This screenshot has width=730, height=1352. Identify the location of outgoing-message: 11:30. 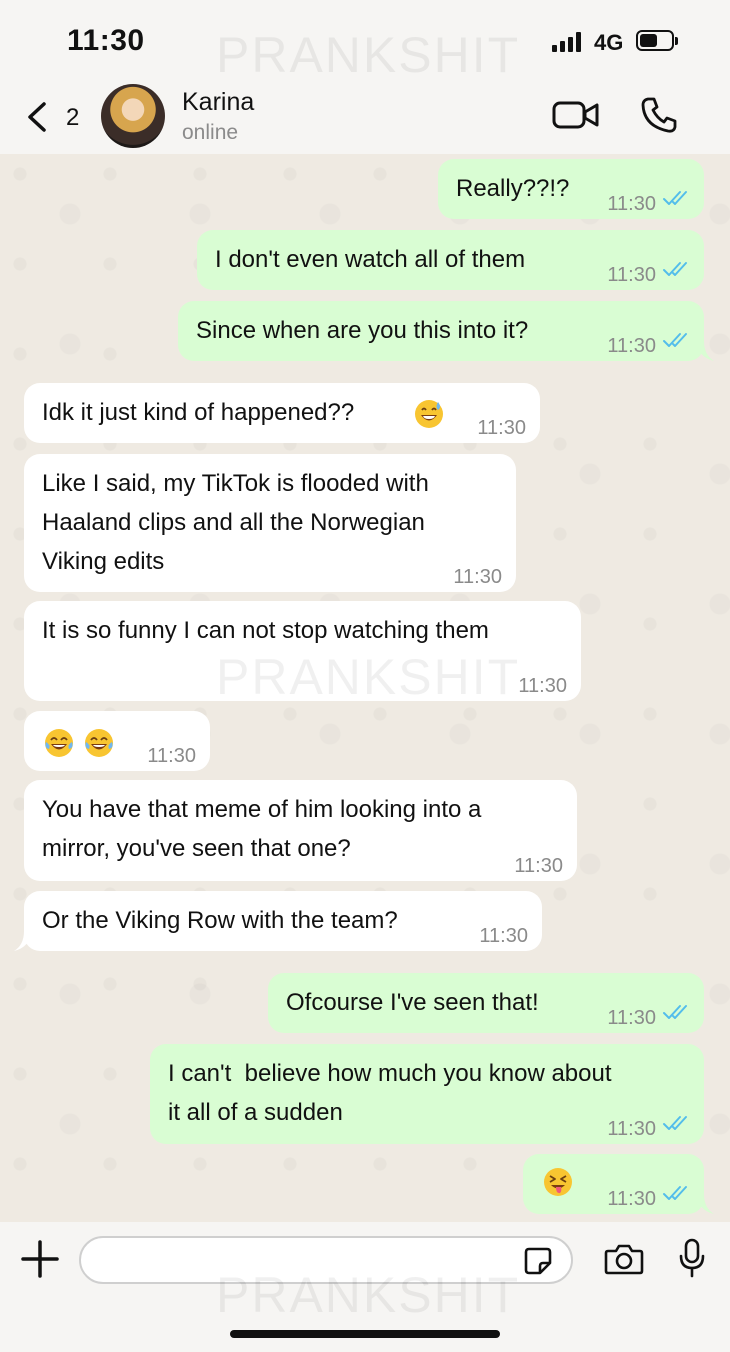
(613, 1184).